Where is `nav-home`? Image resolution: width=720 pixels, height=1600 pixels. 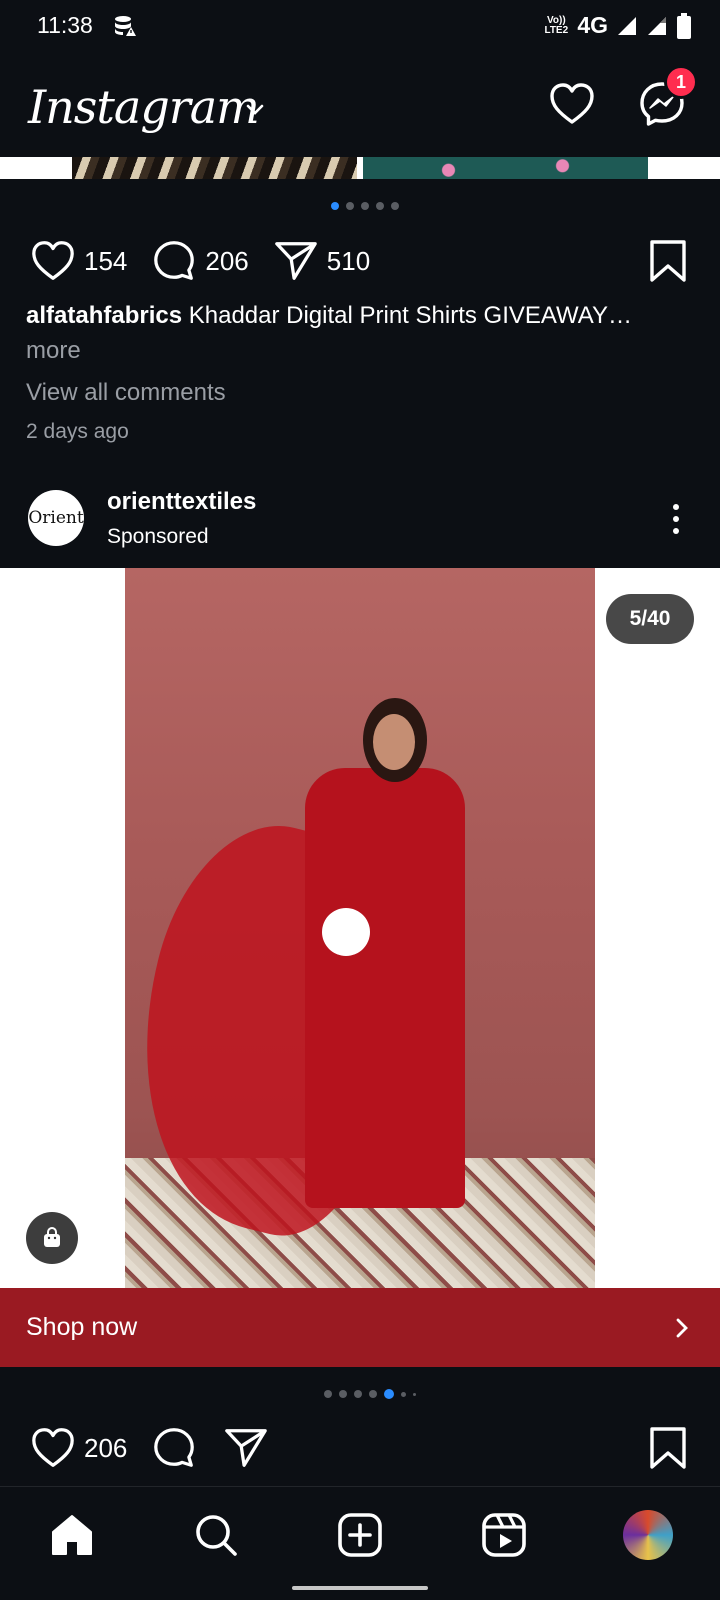 nav-home is located at coordinates (72, 1535).